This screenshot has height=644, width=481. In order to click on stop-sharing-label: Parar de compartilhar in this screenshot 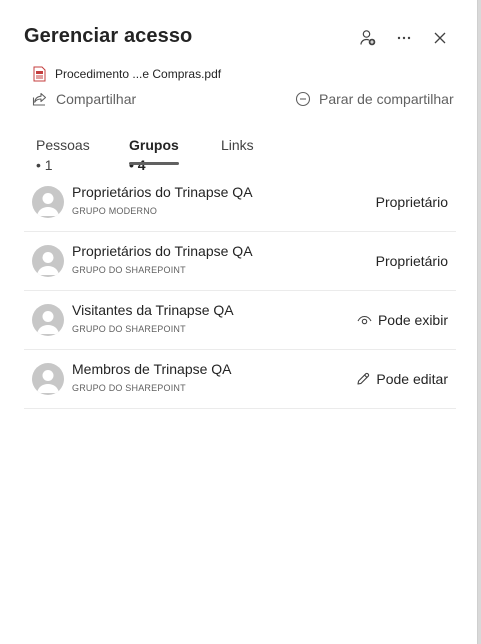, I will do `click(386, 99)`.